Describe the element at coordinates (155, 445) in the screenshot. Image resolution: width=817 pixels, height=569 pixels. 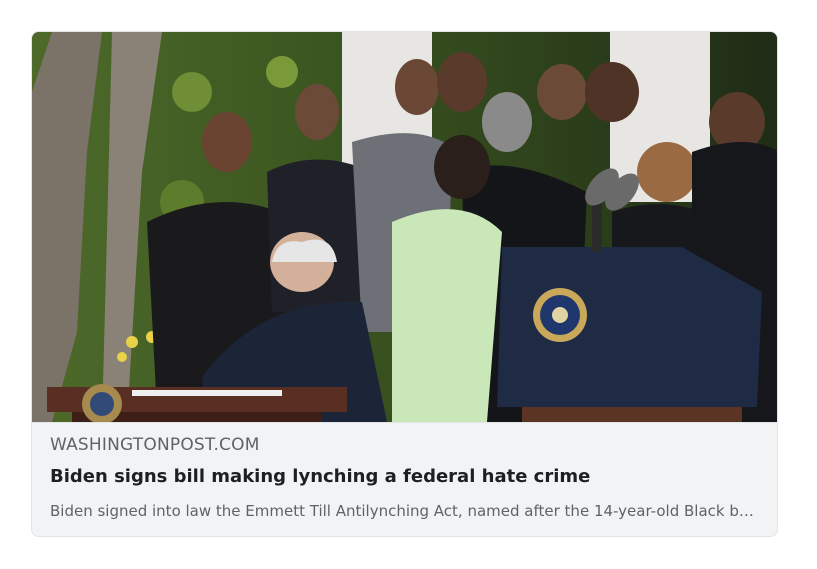
I see `preview-site: WASHINGTONPOST.COM` at that location.